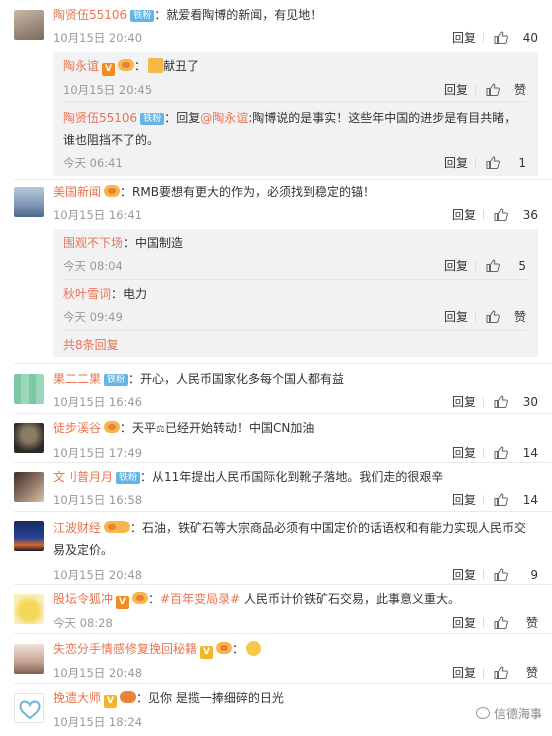 The width and height of the screenshot is (552, 736). What do you see at coordinates (98, 38) in the screenshot?
I see `comment-time: 10月15日 20:40` at bounding box center [98, 38].